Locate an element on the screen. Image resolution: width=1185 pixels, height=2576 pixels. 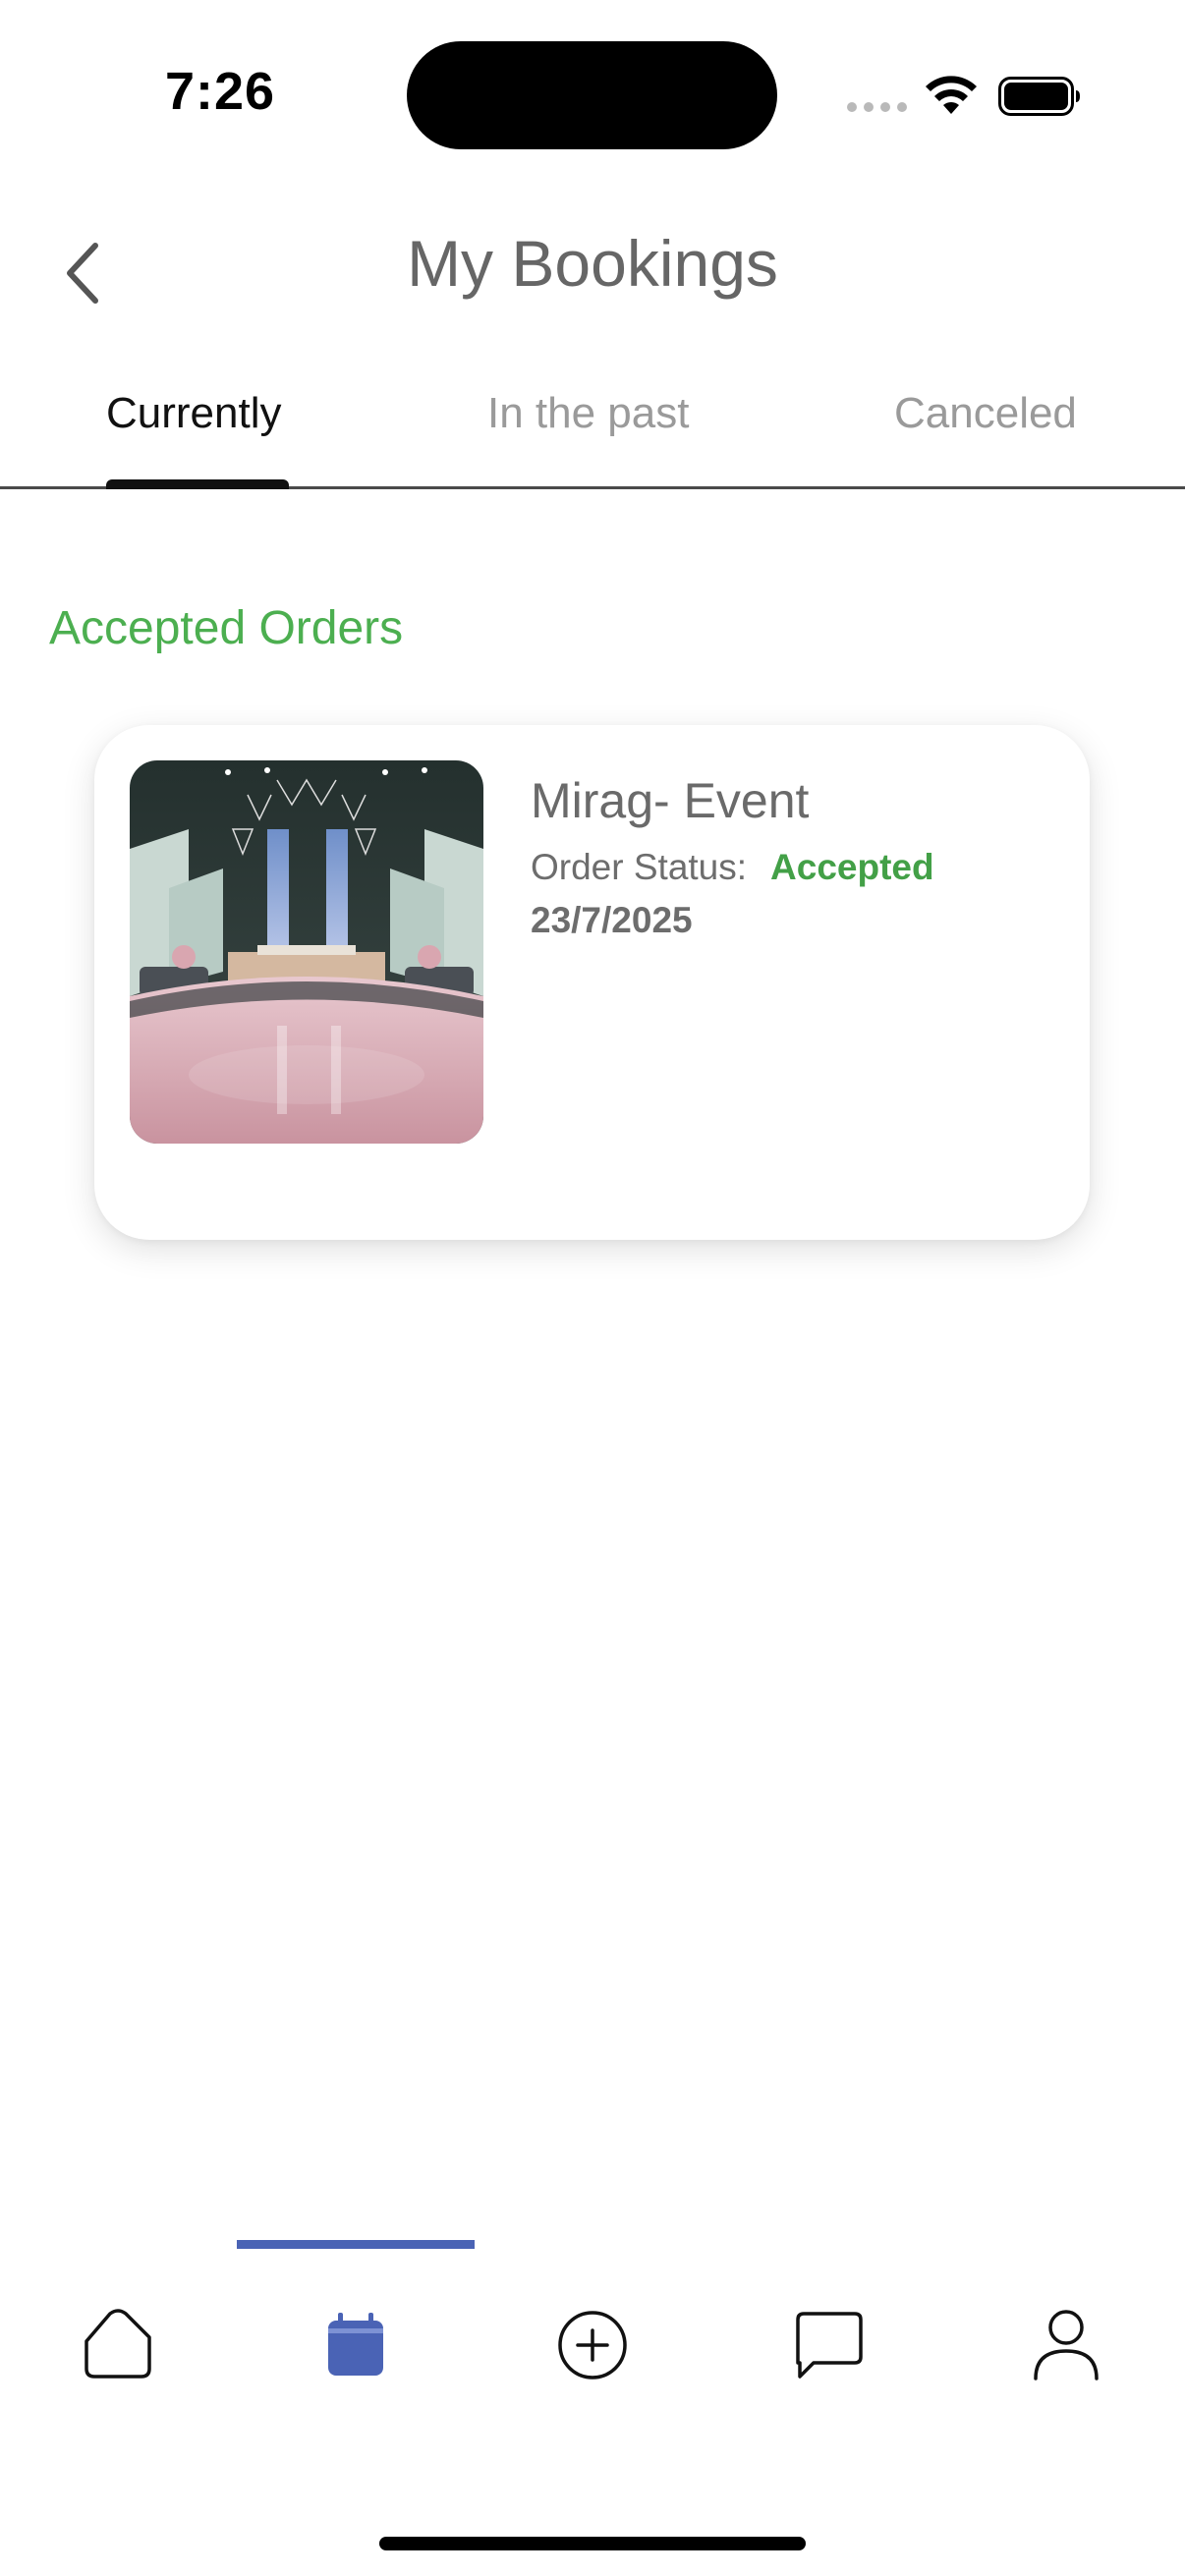
nav-profile is located at coordinates (1066, 2345).